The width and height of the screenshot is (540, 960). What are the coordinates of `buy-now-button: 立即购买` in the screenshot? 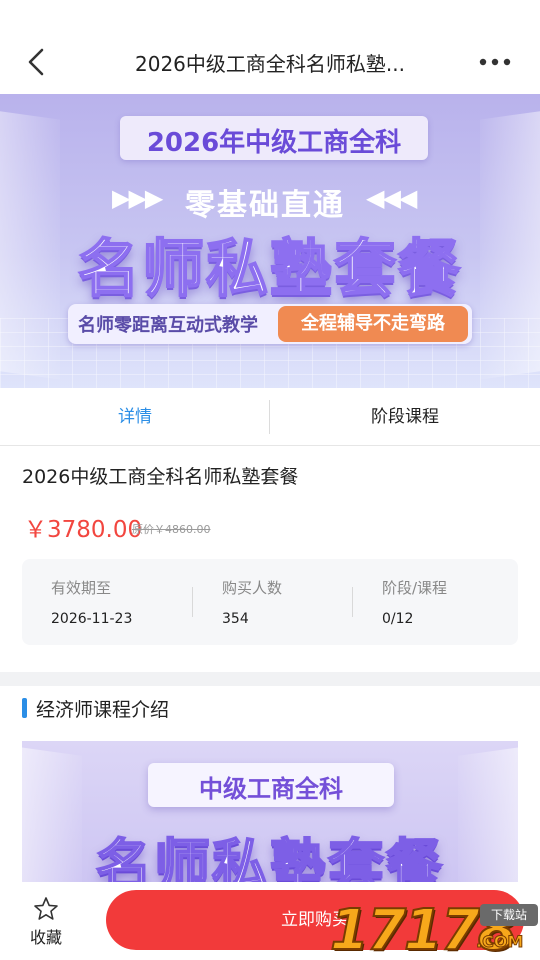 It's located at (315, 920).